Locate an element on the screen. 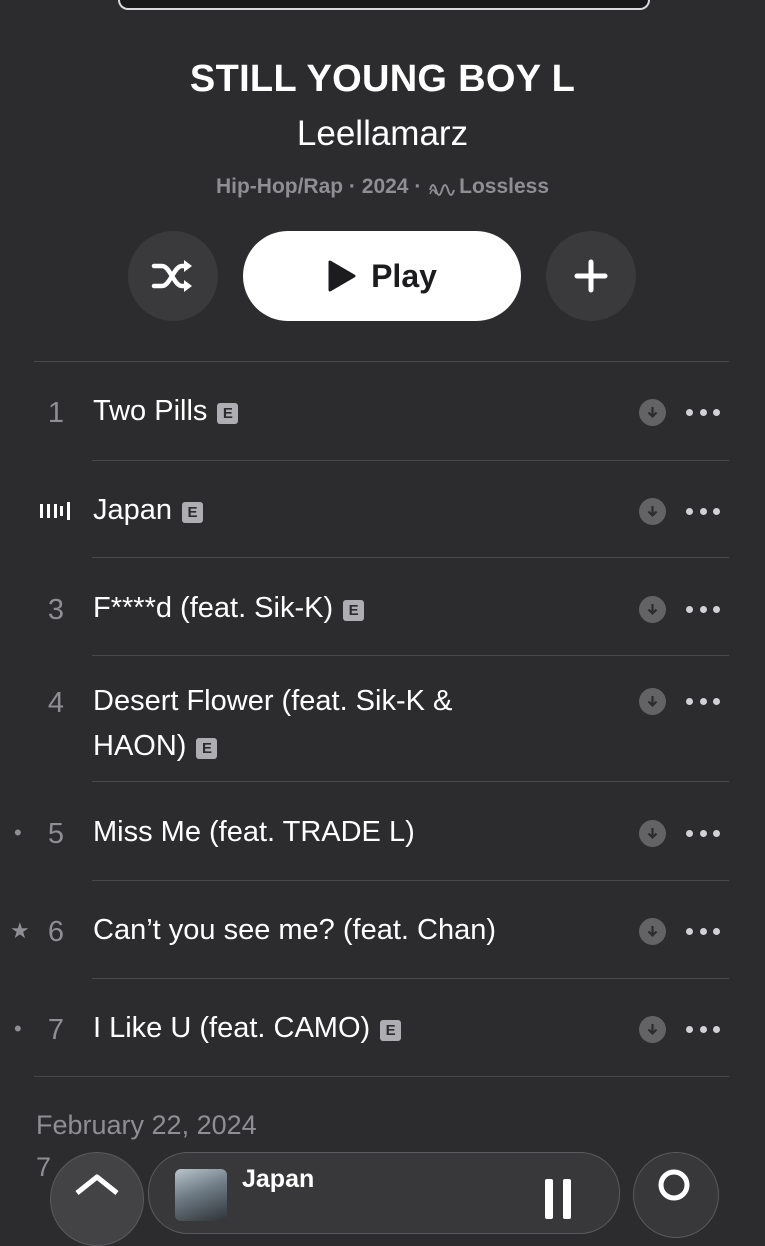 This screenshot has height=1246, width=765. album-meta: Hip-Hop/Rap · 2024 · Lossless is located at coordinates (382, 188).